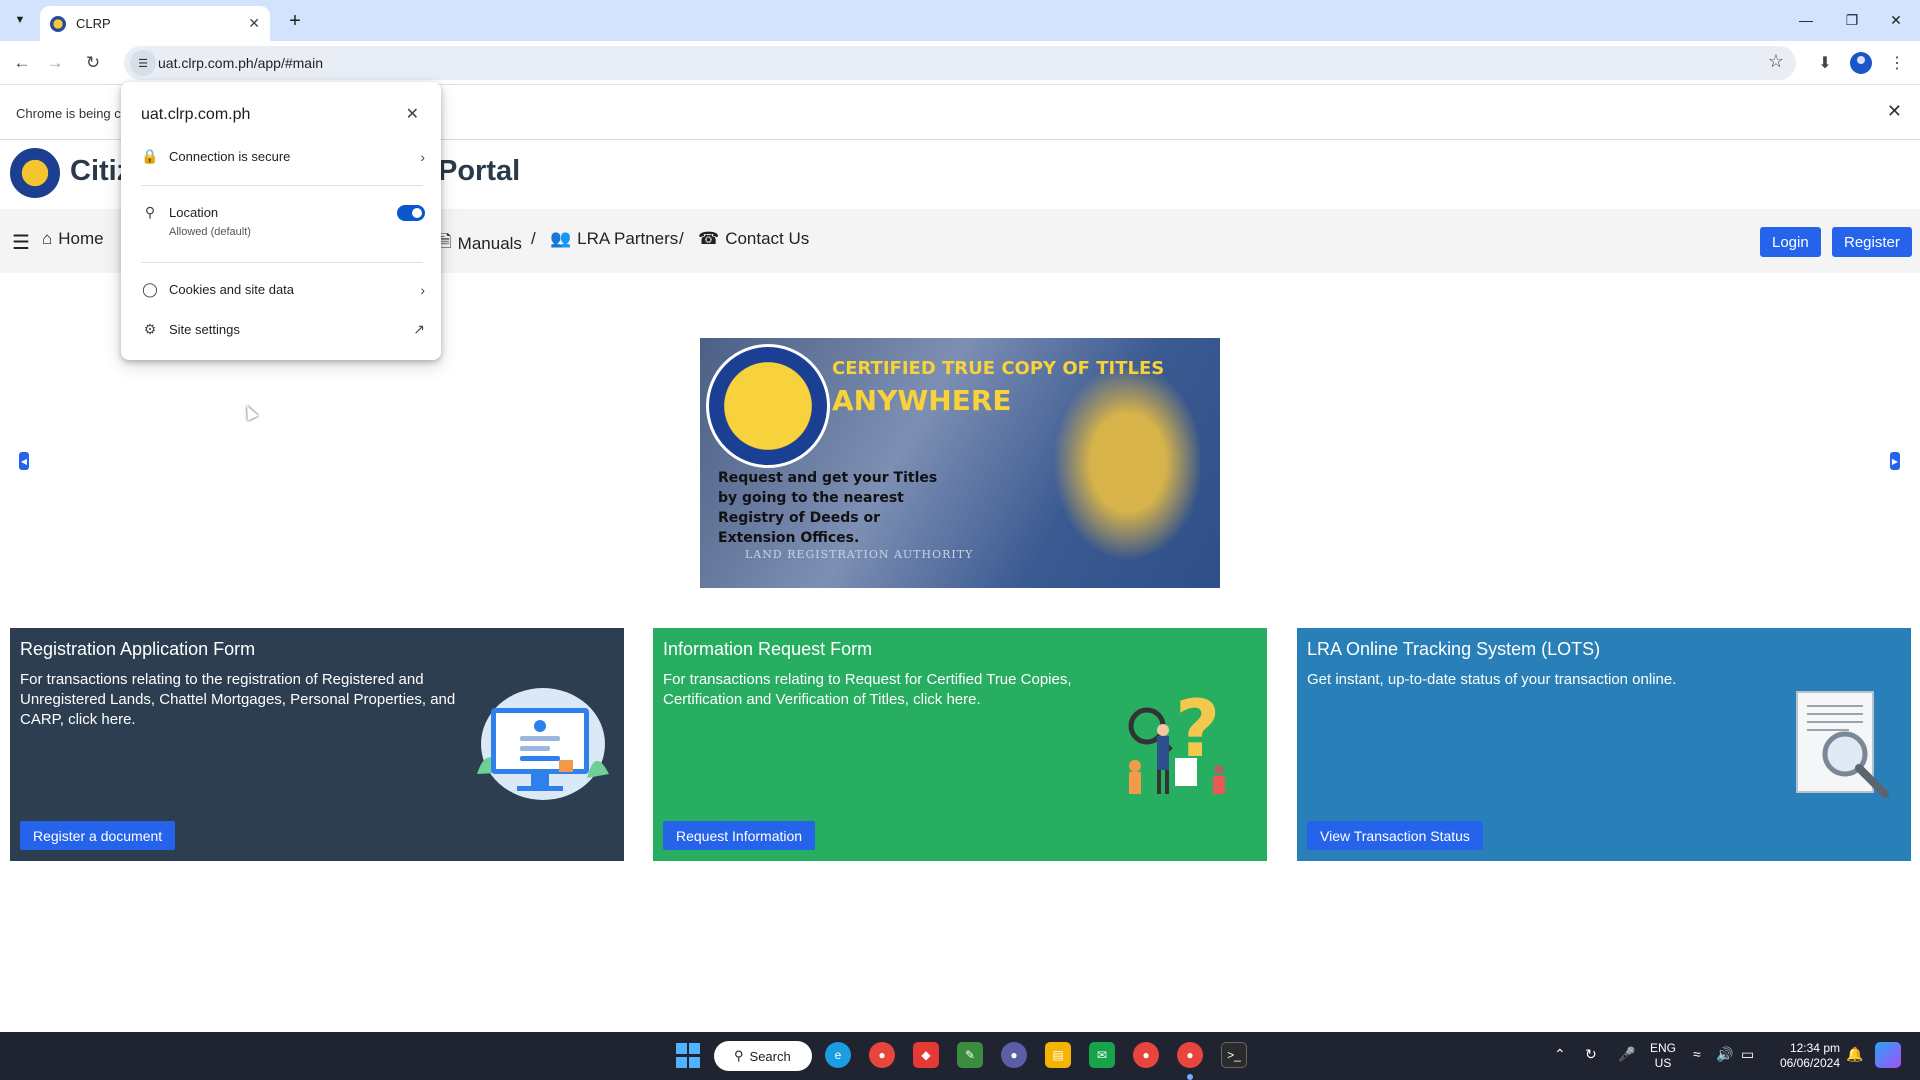 Image resolution: width=1920 pixels, height=1080 pixels. What do you see at coordinates (150, 212) in the screenshot?
I see `location-pin-icon: ⚲` at bounding box center [150, 212].